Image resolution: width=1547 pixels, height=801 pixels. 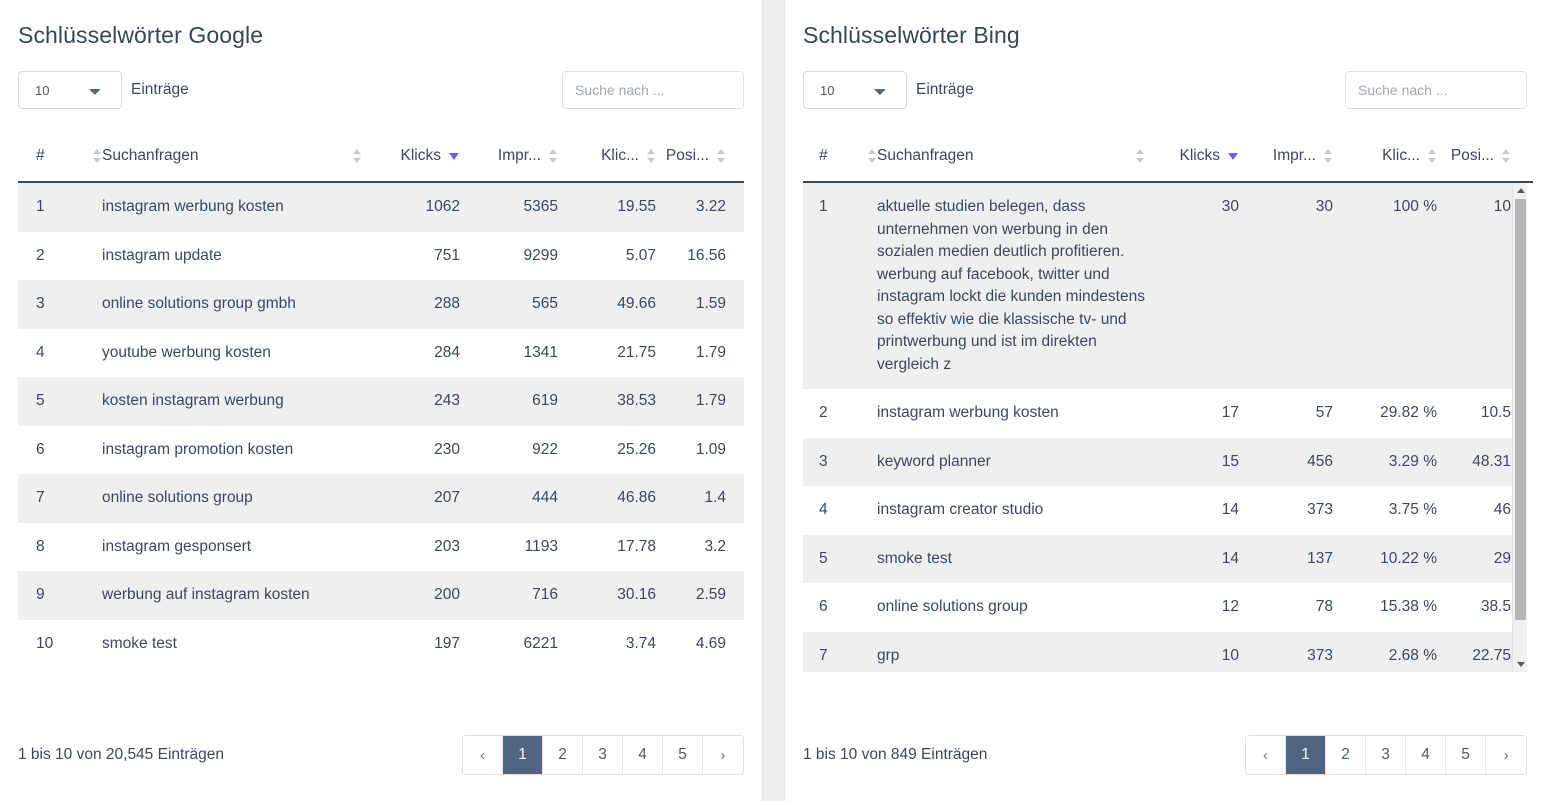 What do you see at coordinates (1230, 412) in the screenshot?
I see `cell-clk: 17` at bounding box center [1230, 412].